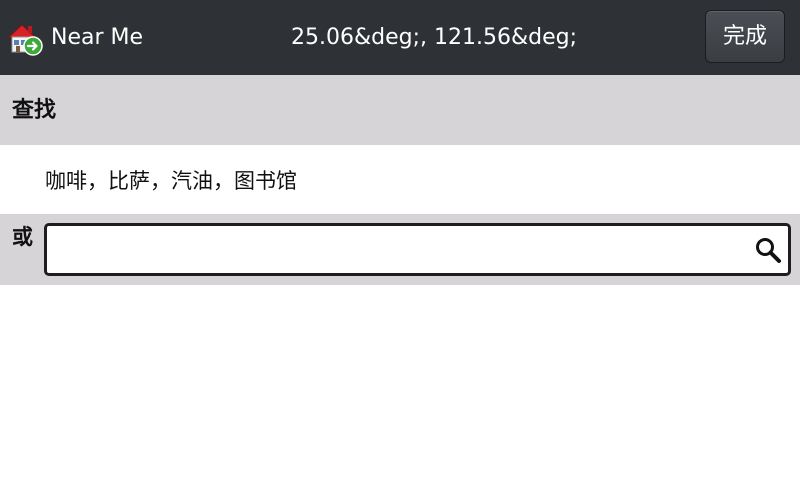 This screenshot has width=800, height=480. Describe the element at coordinates (768, 250) in the screenshot. I see `search-icon` at that location.